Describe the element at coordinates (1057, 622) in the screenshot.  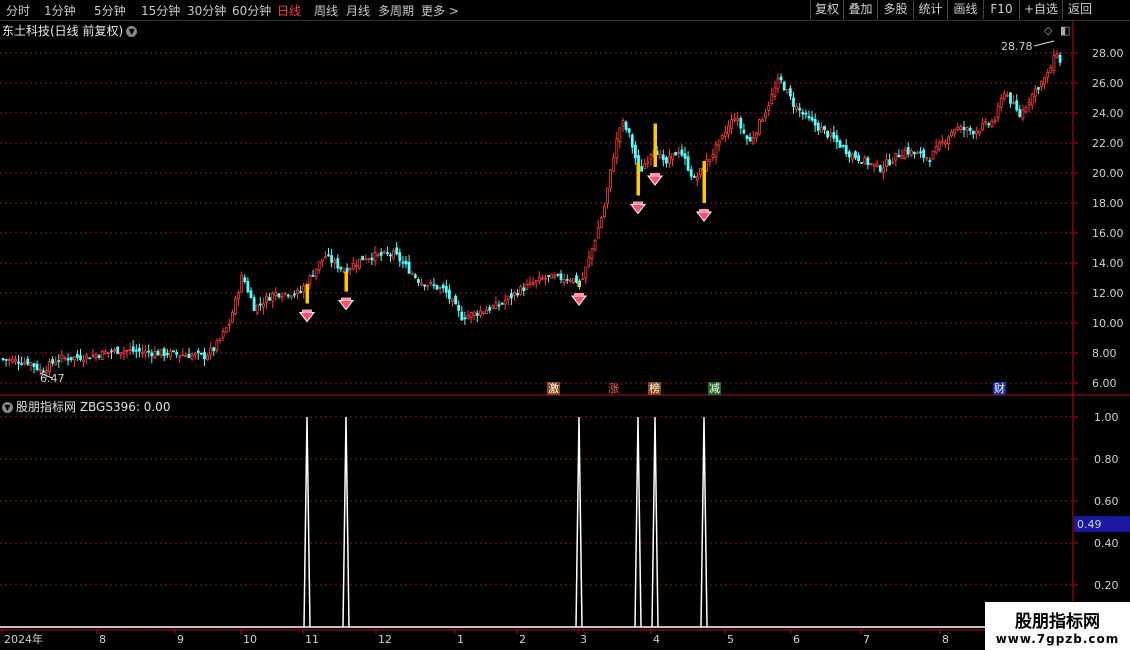
I see `watermark-title: 股朋指标网` at that location.